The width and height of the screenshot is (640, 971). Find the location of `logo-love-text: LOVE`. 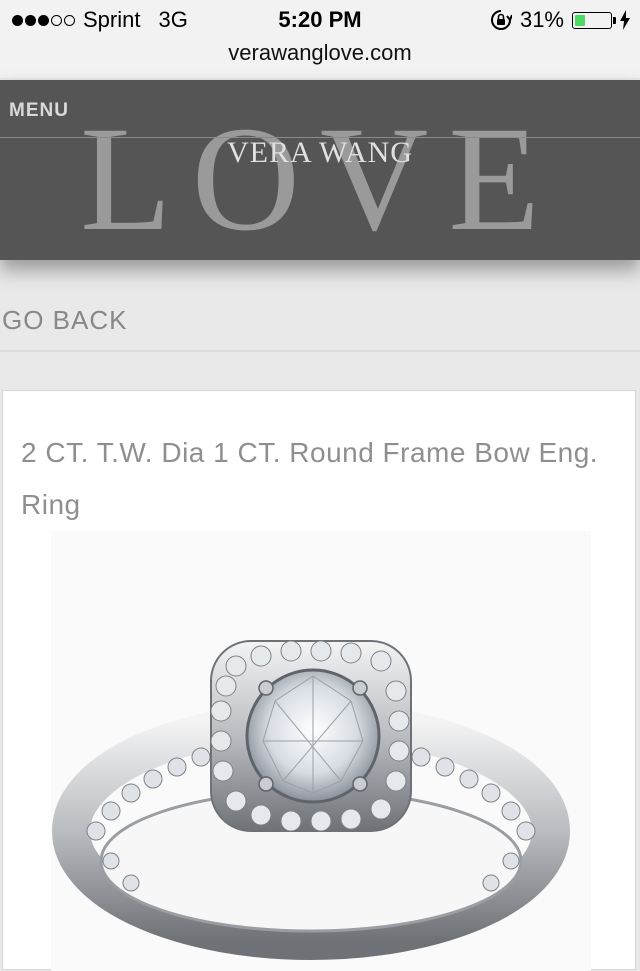

logo-love-text: LOVE is located at coordinates (320, 179).